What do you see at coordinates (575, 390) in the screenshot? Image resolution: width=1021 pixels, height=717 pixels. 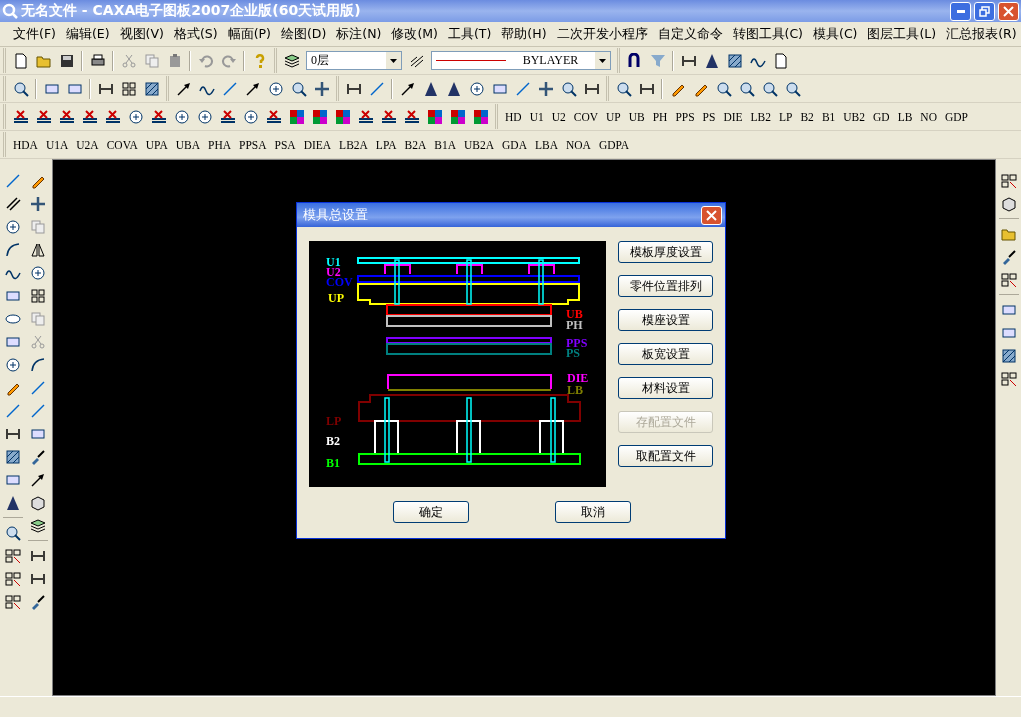 I see `plate-label: LB` at bounding box center [575, 390].